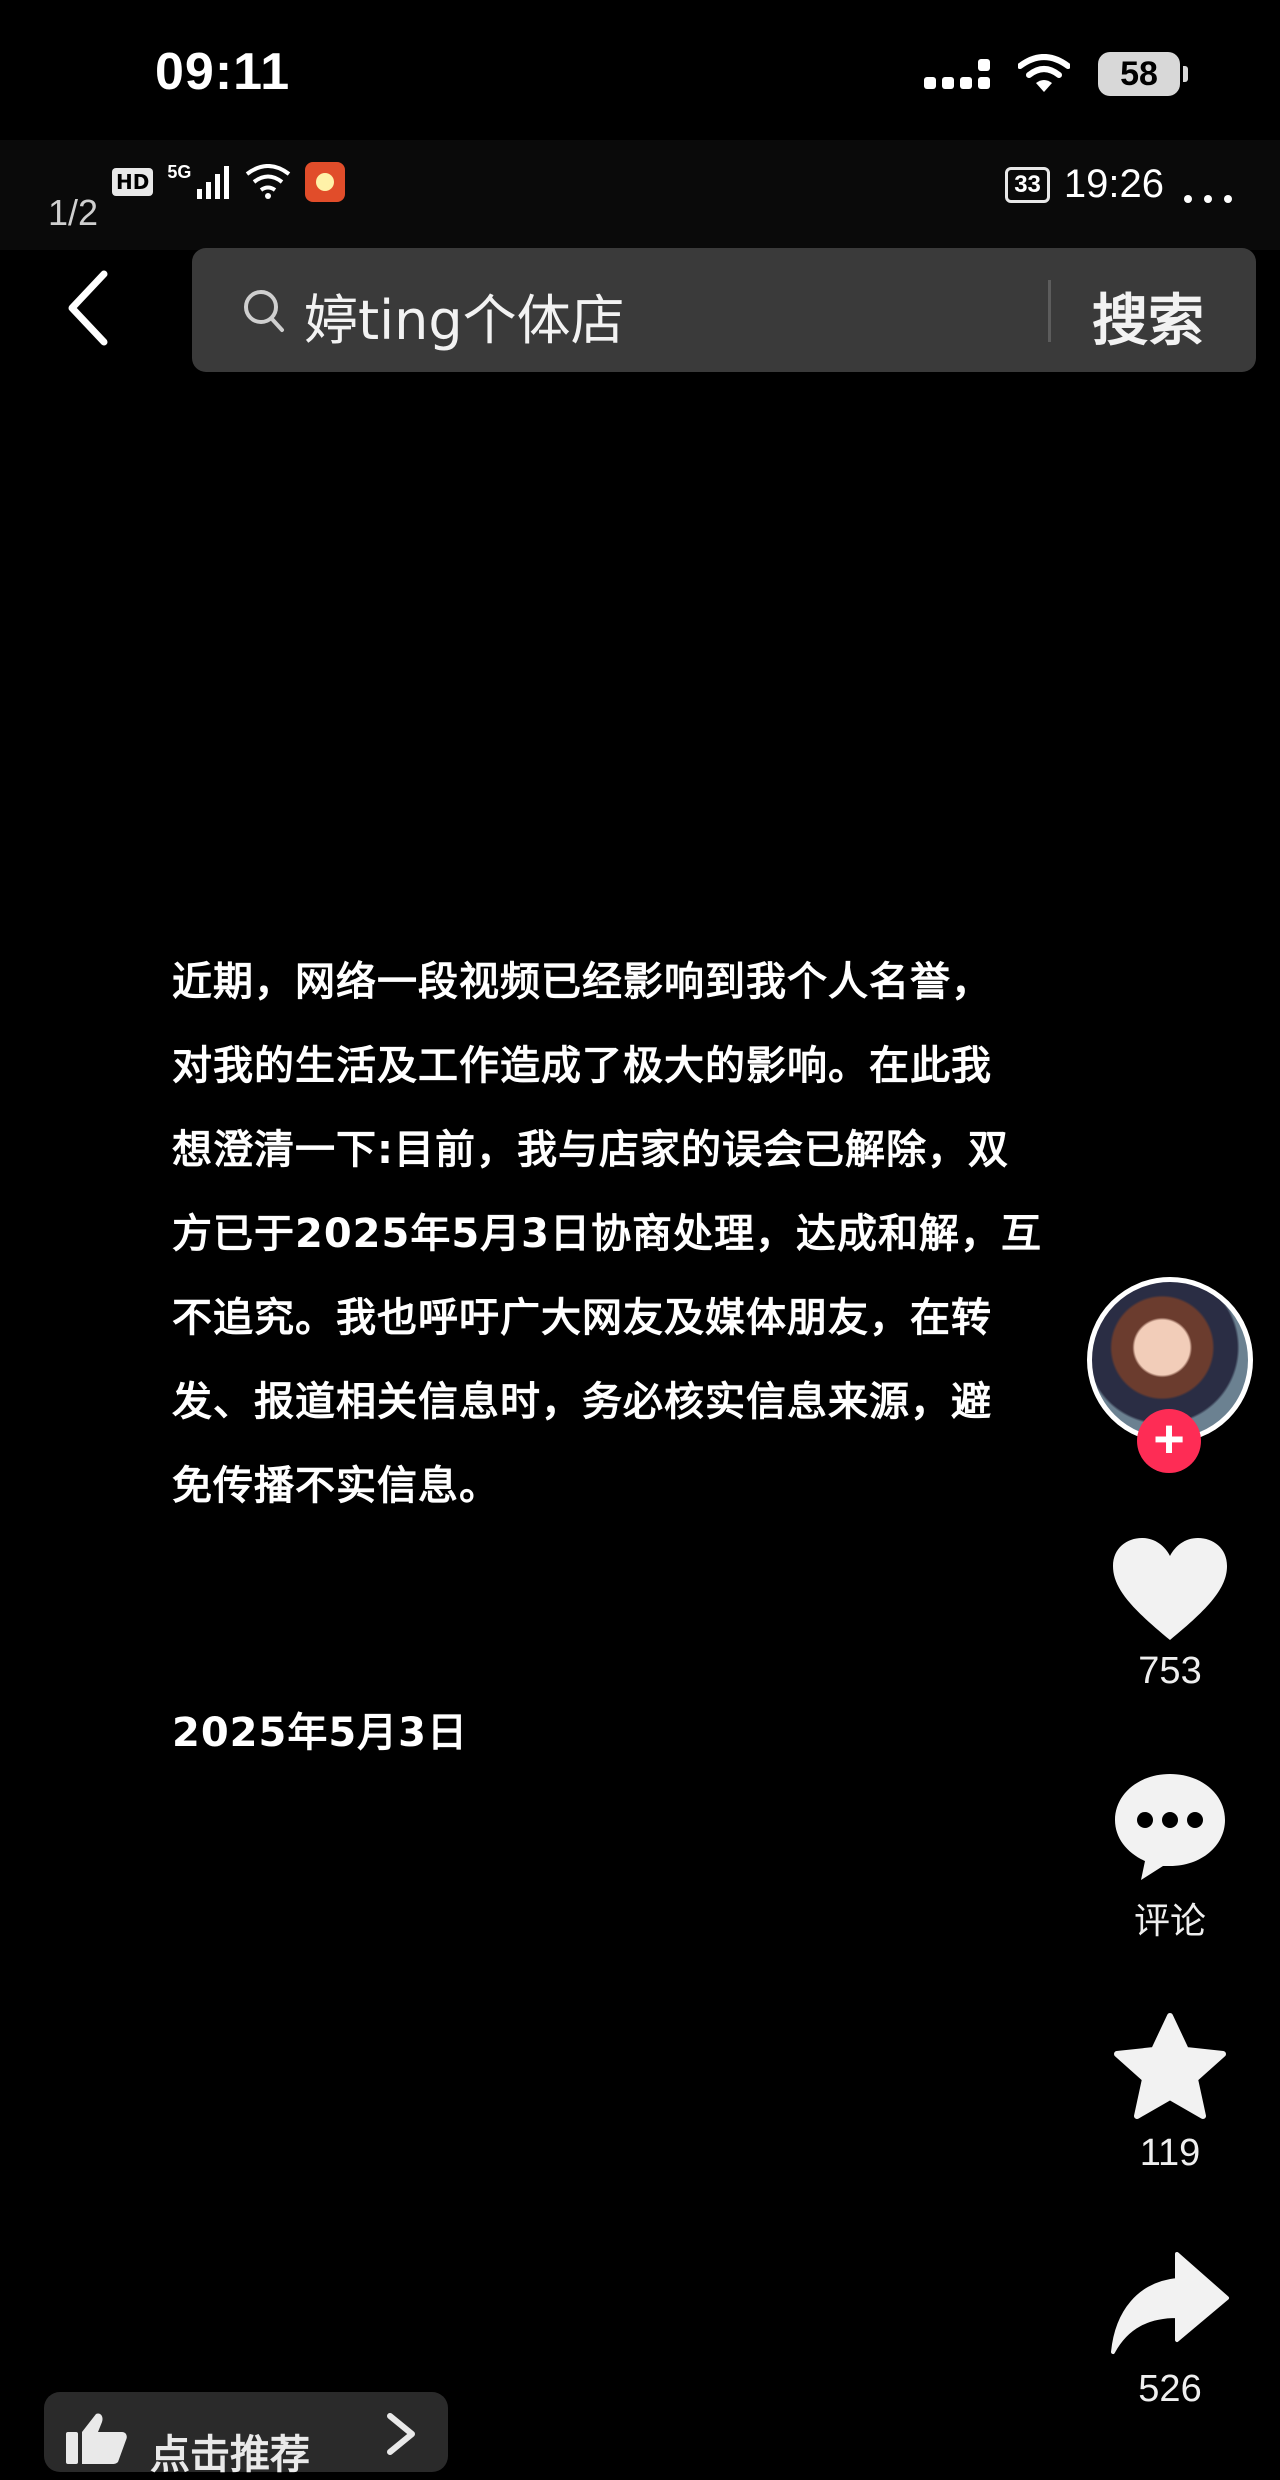 The width and height of the screenshot is (1280, 2480). What do you see at coordinates (1169, 1921) in the screenshot?
I see `comment-label: 评论` at bounding box center [1169, 1921].